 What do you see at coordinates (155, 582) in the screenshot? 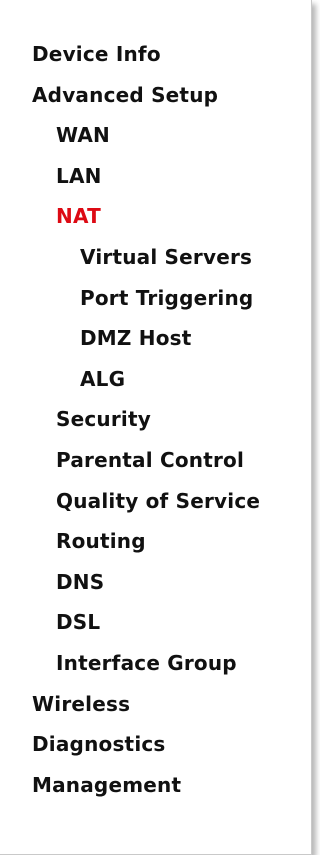
I see `menu-item-dns: DNS` at bounding box center [155, 582].